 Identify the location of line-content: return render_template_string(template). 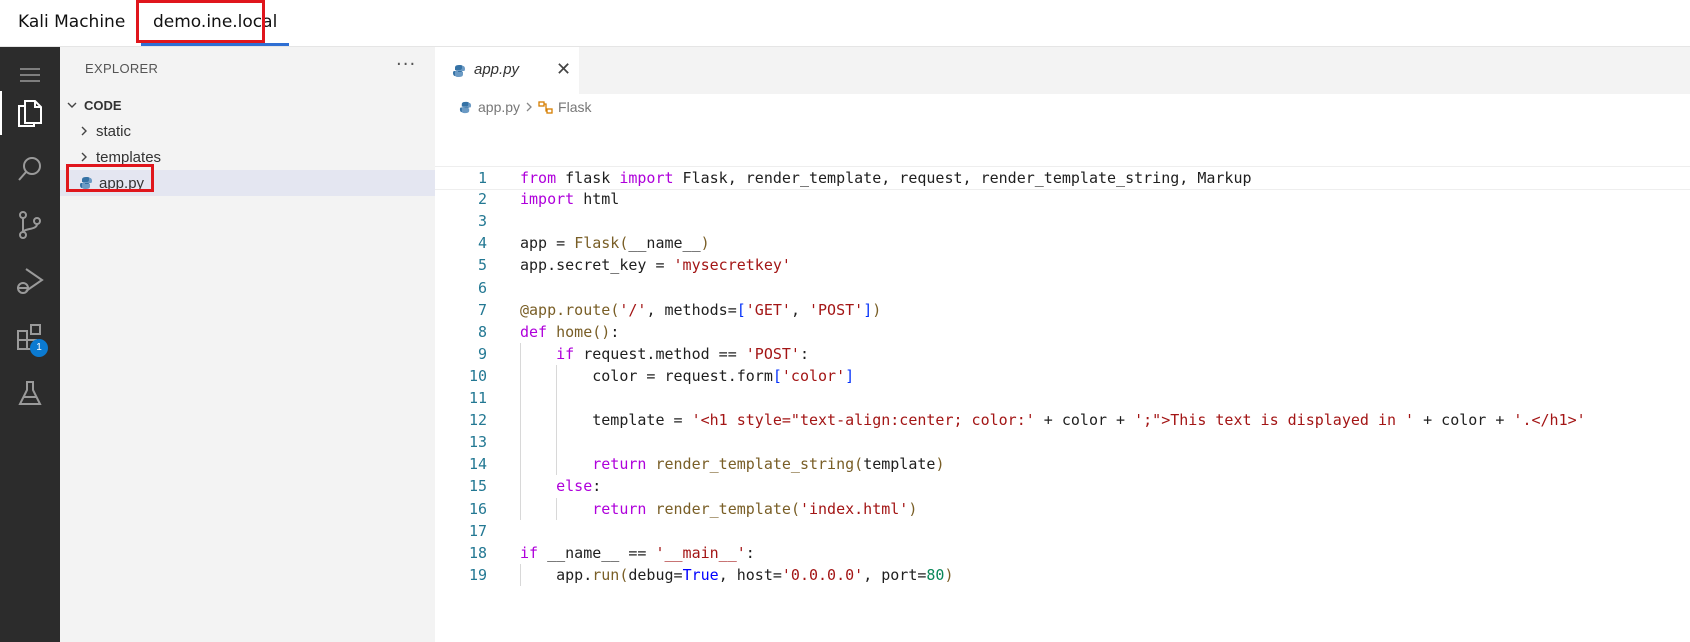
(768, 464).